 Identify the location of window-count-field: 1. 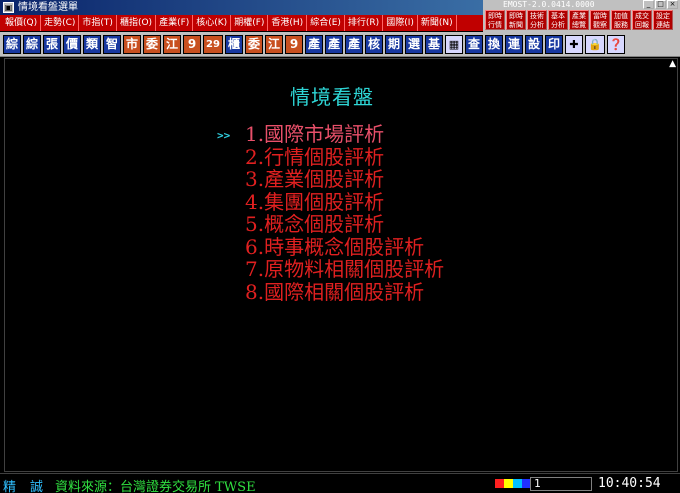
(561, 484).